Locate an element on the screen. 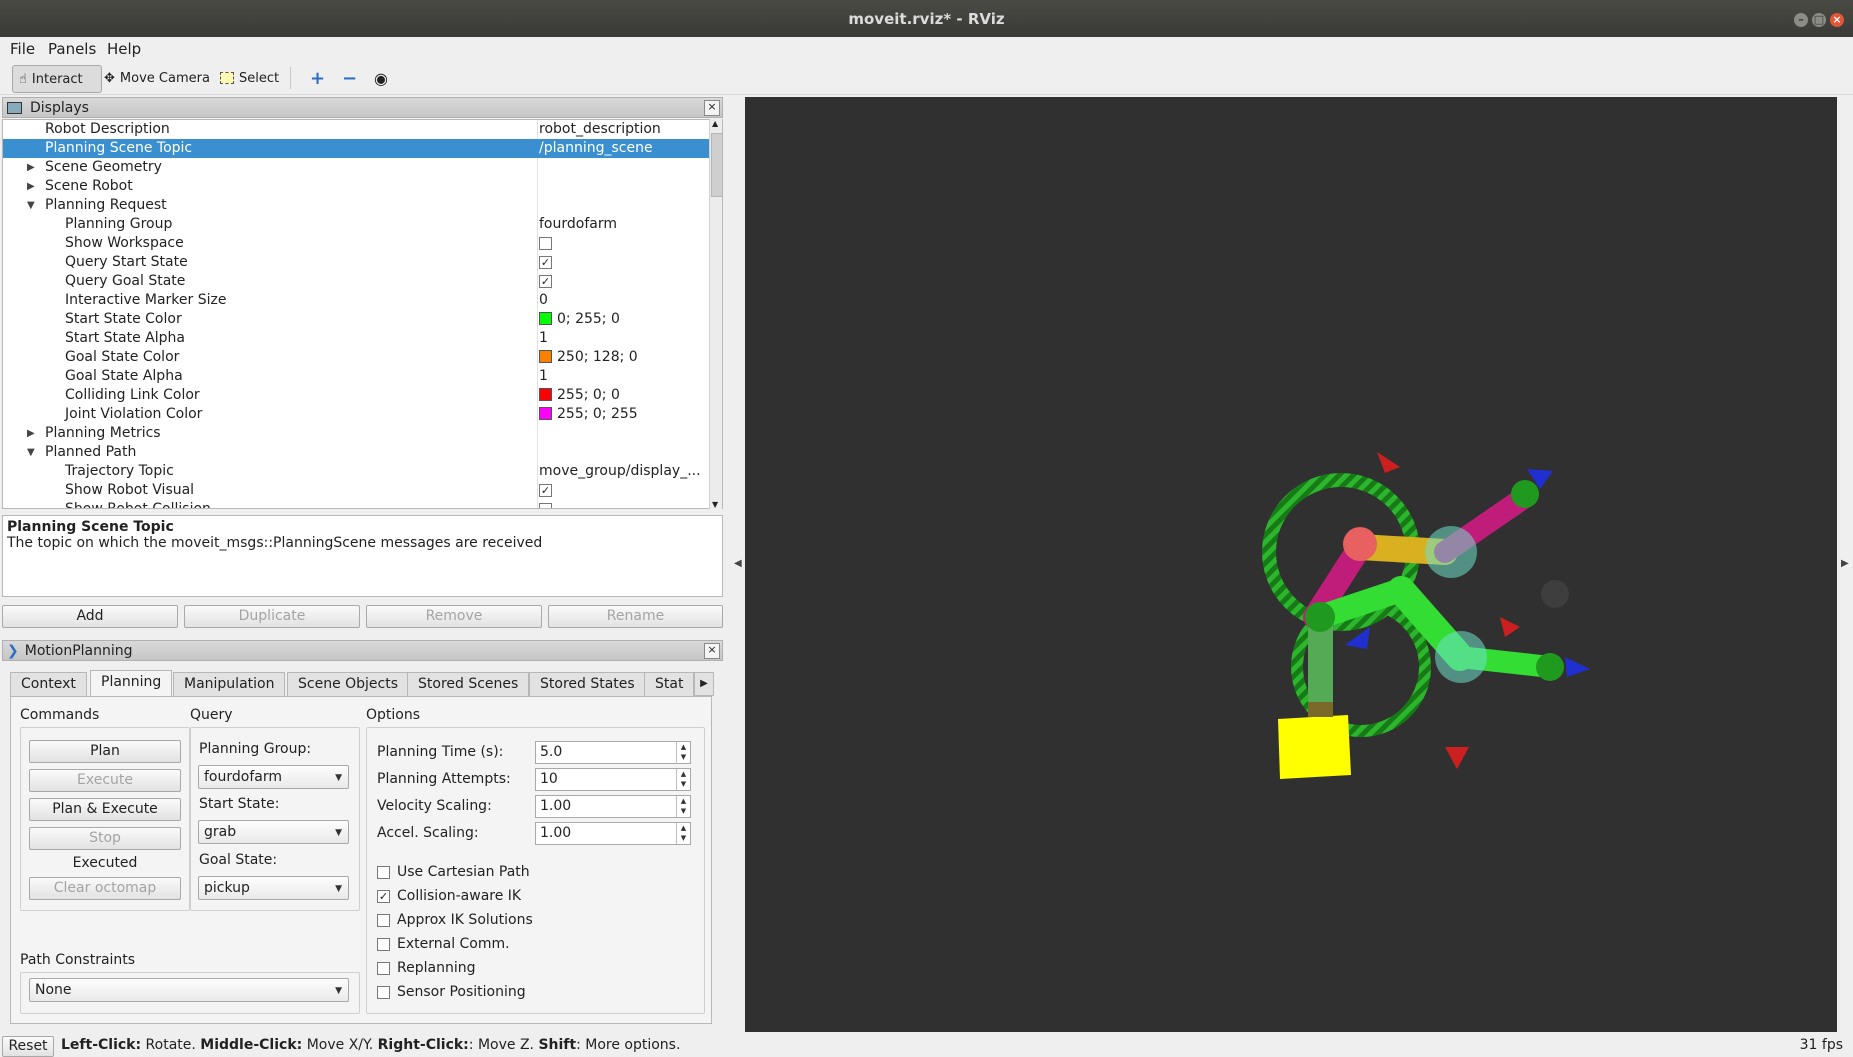 This screenshot has height=1057, width=1853. remove-button: Remove is located at coordinates (454, 616).